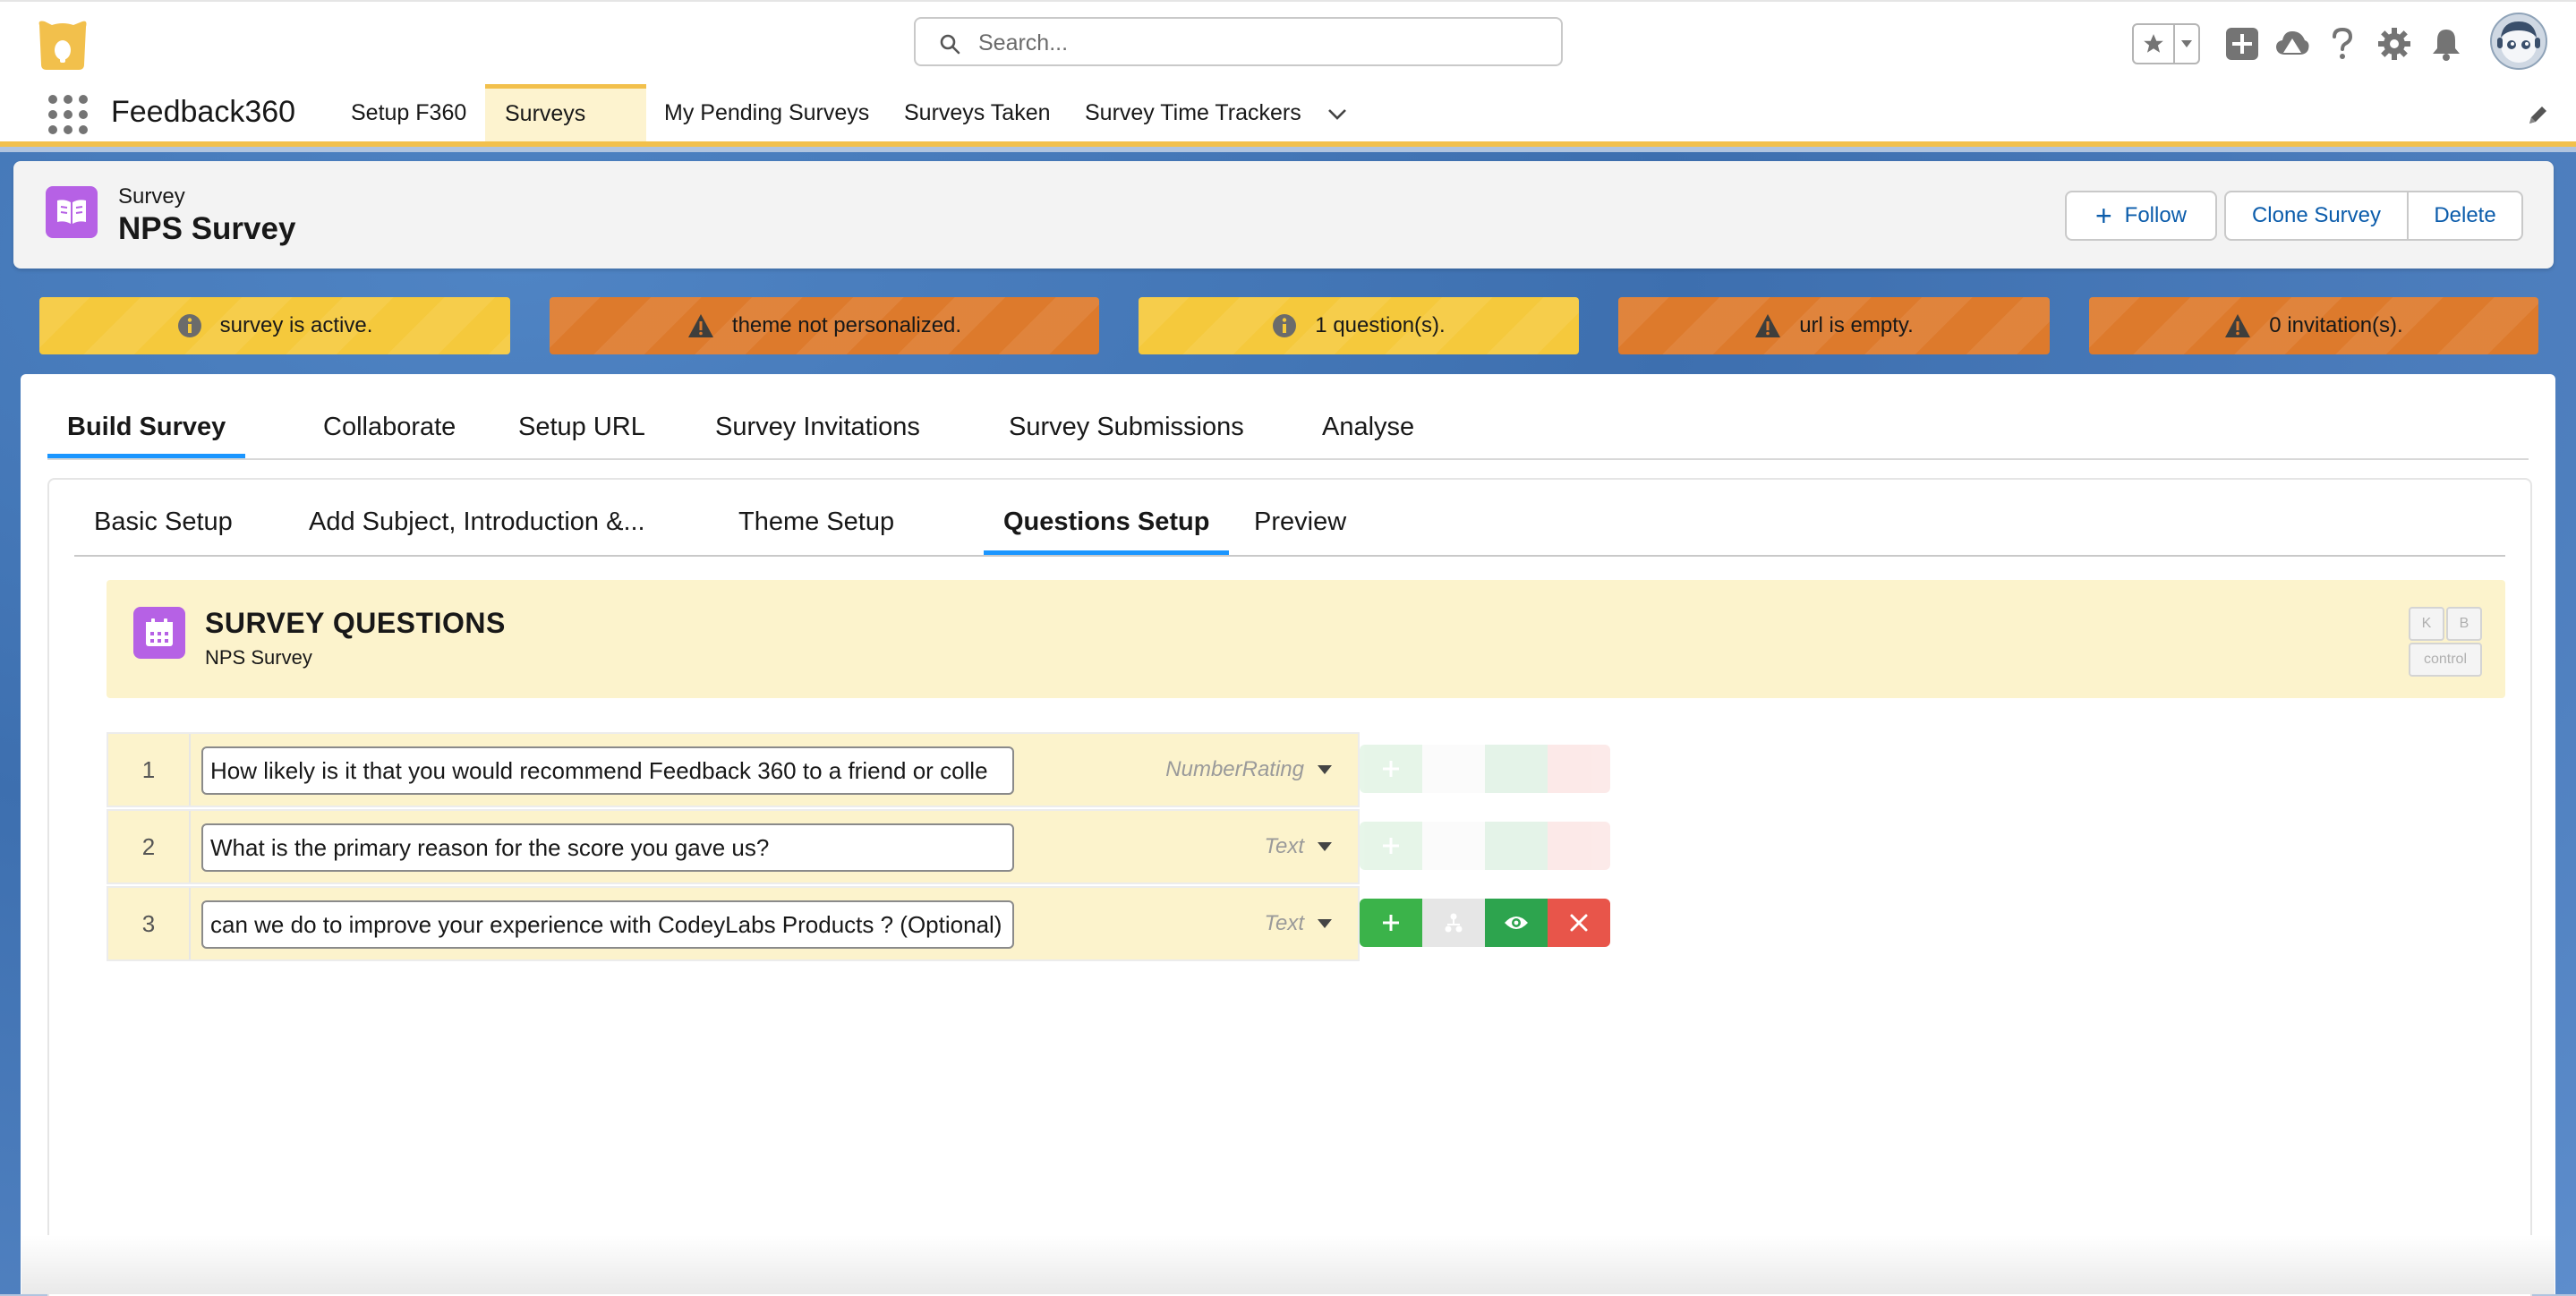 The image size is (2576, 1296). I want to click on trailhead-icon, so click(2292, 44).